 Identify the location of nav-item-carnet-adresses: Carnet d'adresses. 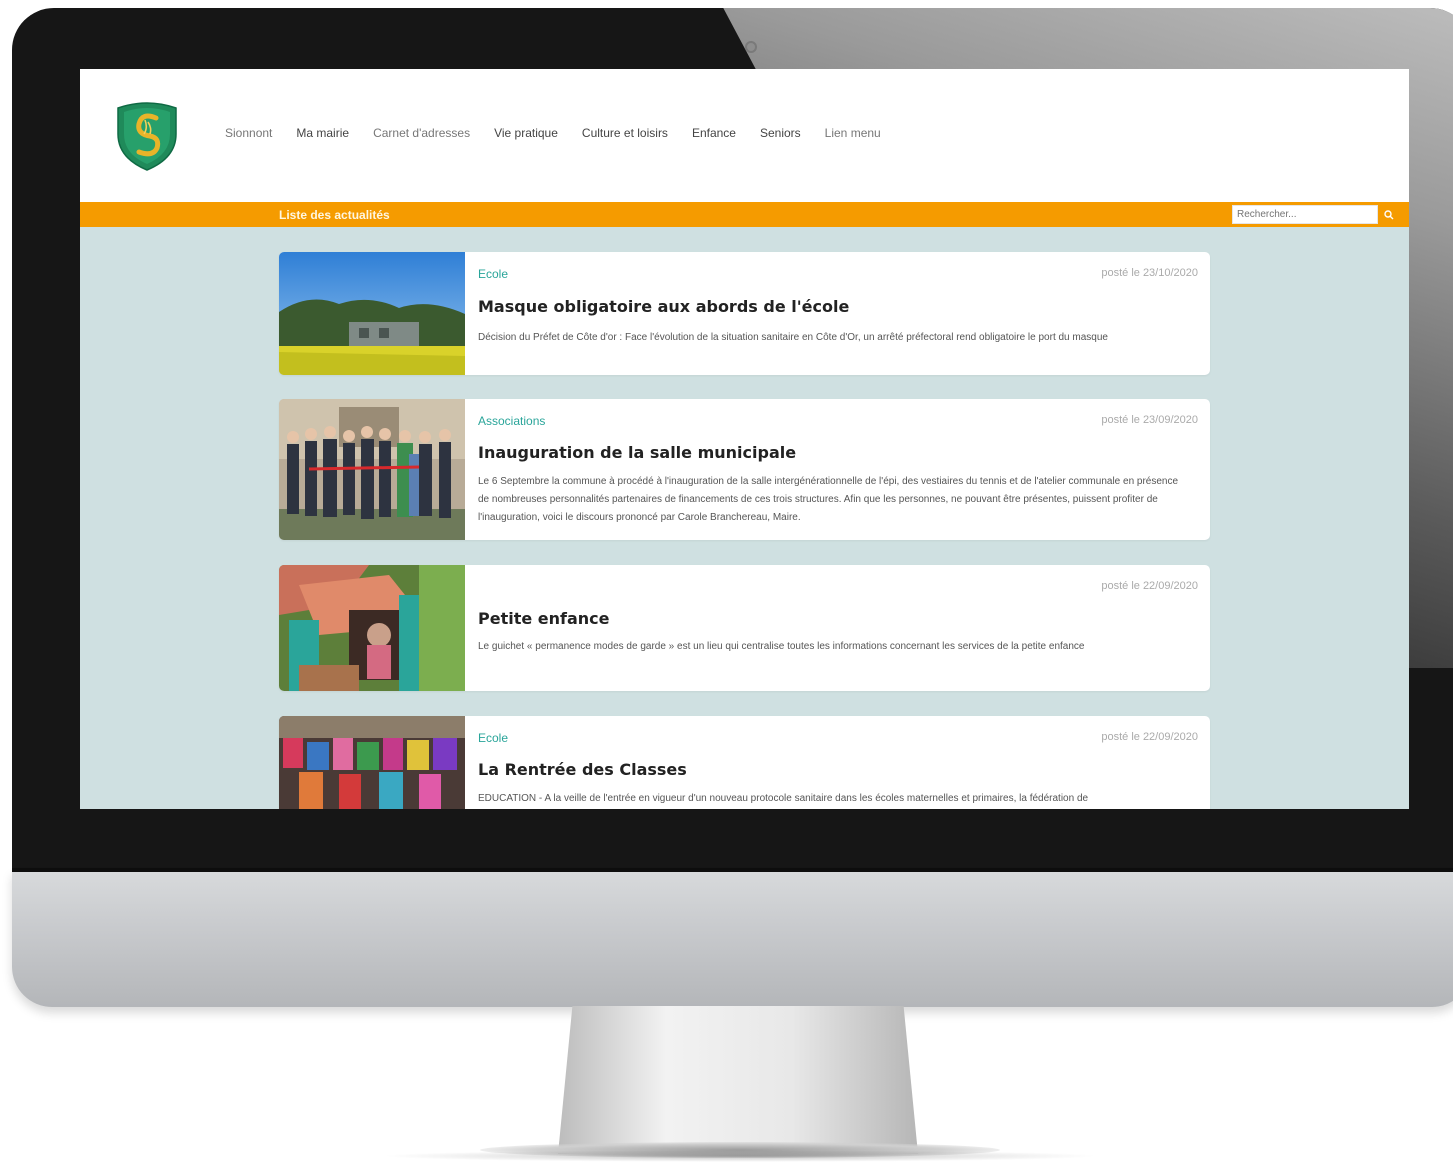
(421, 133).